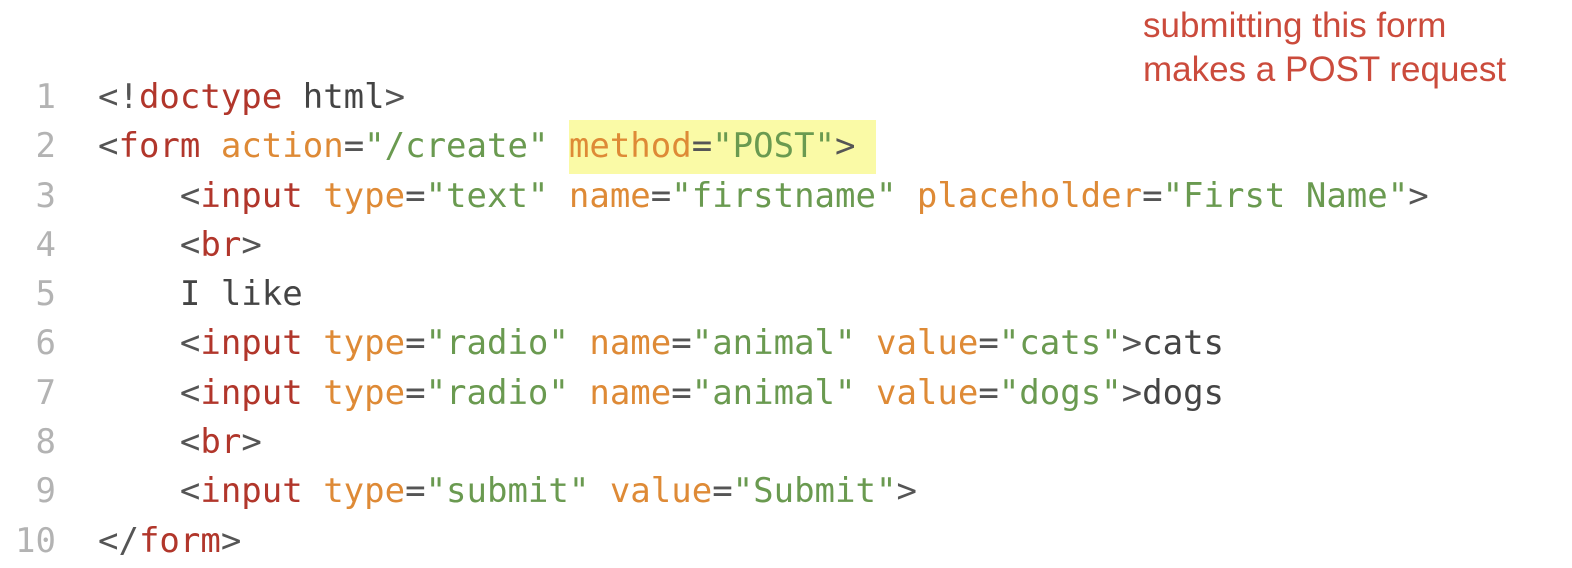 This screenshot has height=568, width=1572. Describe the element at coordinates (45, 97) in the screenshot. I see `line-number: 1` at that location.